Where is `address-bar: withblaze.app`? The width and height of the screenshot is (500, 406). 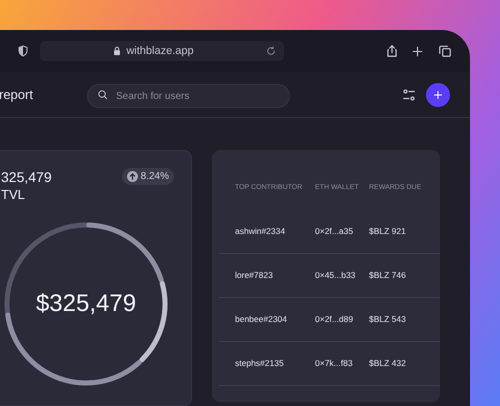
address-bar: withblaze.app is located at coordinates (162, 51).